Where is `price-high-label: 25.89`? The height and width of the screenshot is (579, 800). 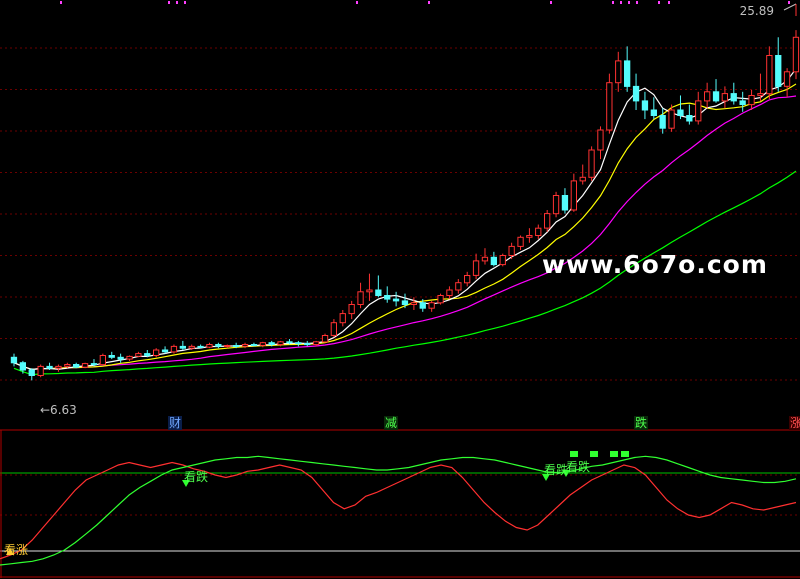
price-high-label: 25.89 is located at coordinates (756, 11).